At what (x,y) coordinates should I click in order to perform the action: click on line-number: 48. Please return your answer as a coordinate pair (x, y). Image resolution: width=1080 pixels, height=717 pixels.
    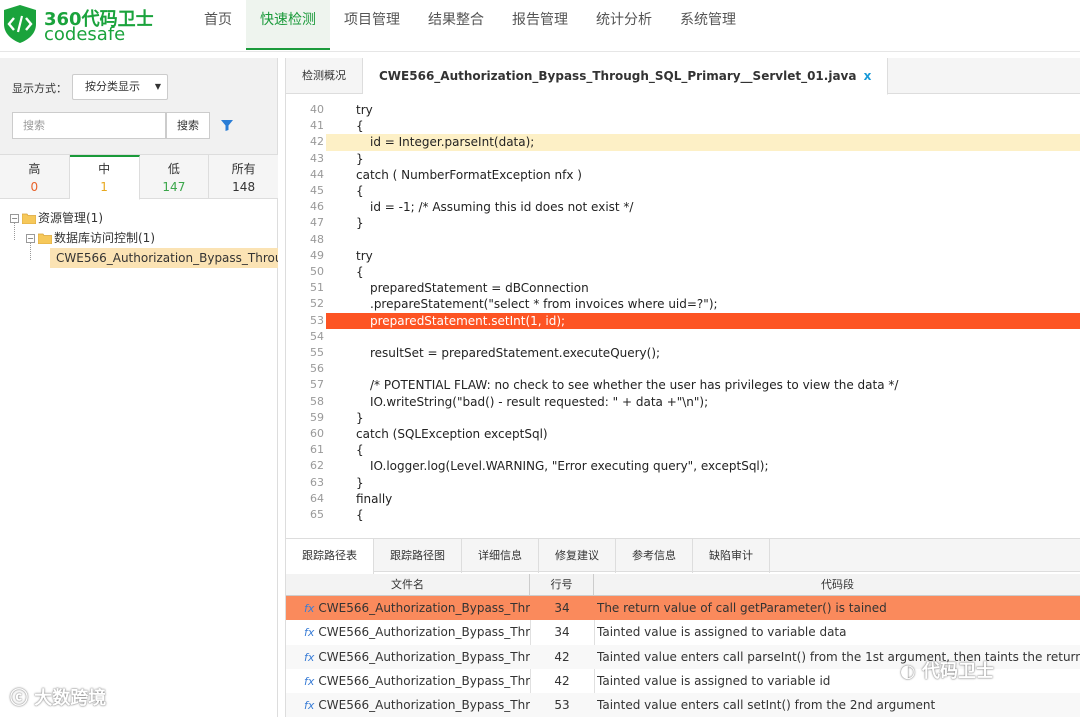
    Looking at the image, I should click on (317, 239).